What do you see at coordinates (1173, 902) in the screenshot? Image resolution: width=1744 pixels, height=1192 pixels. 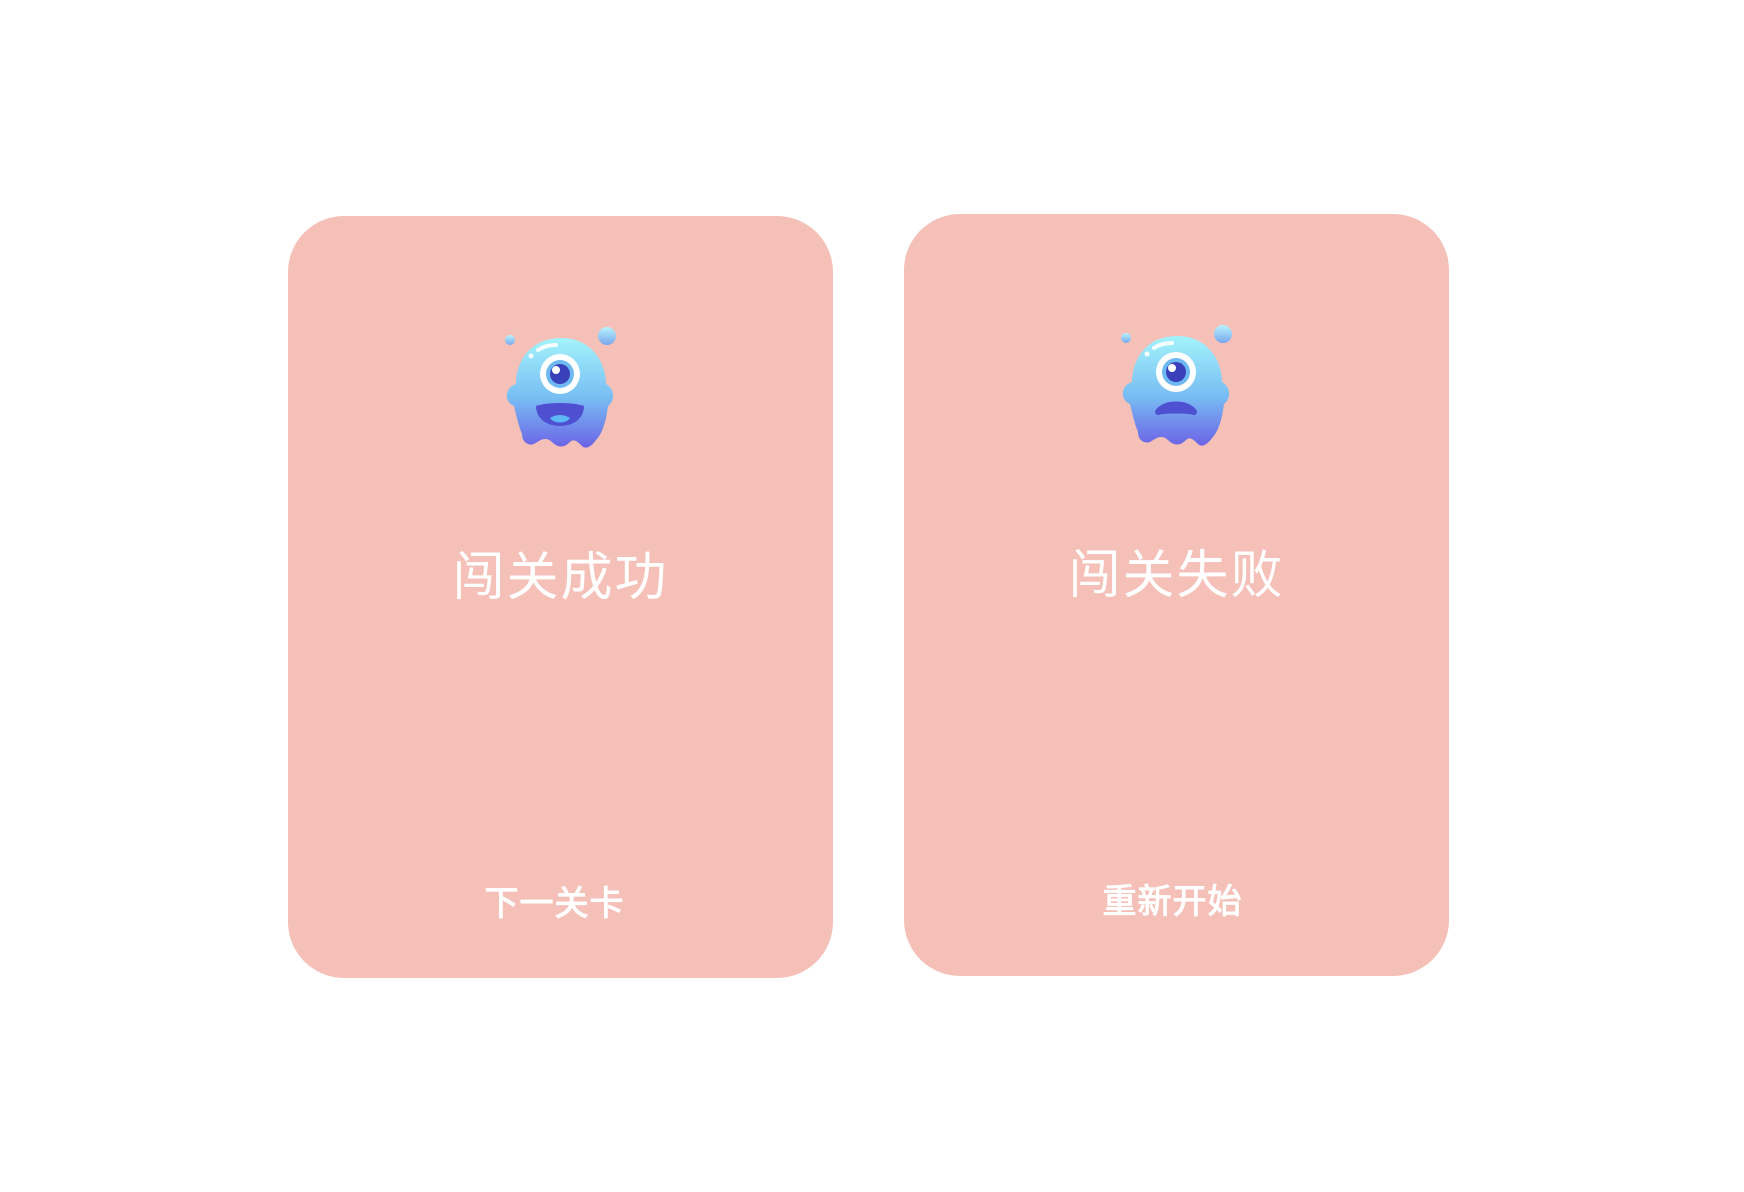 I see `restart-button: 重新开始` at bounding box center [1173, 902].